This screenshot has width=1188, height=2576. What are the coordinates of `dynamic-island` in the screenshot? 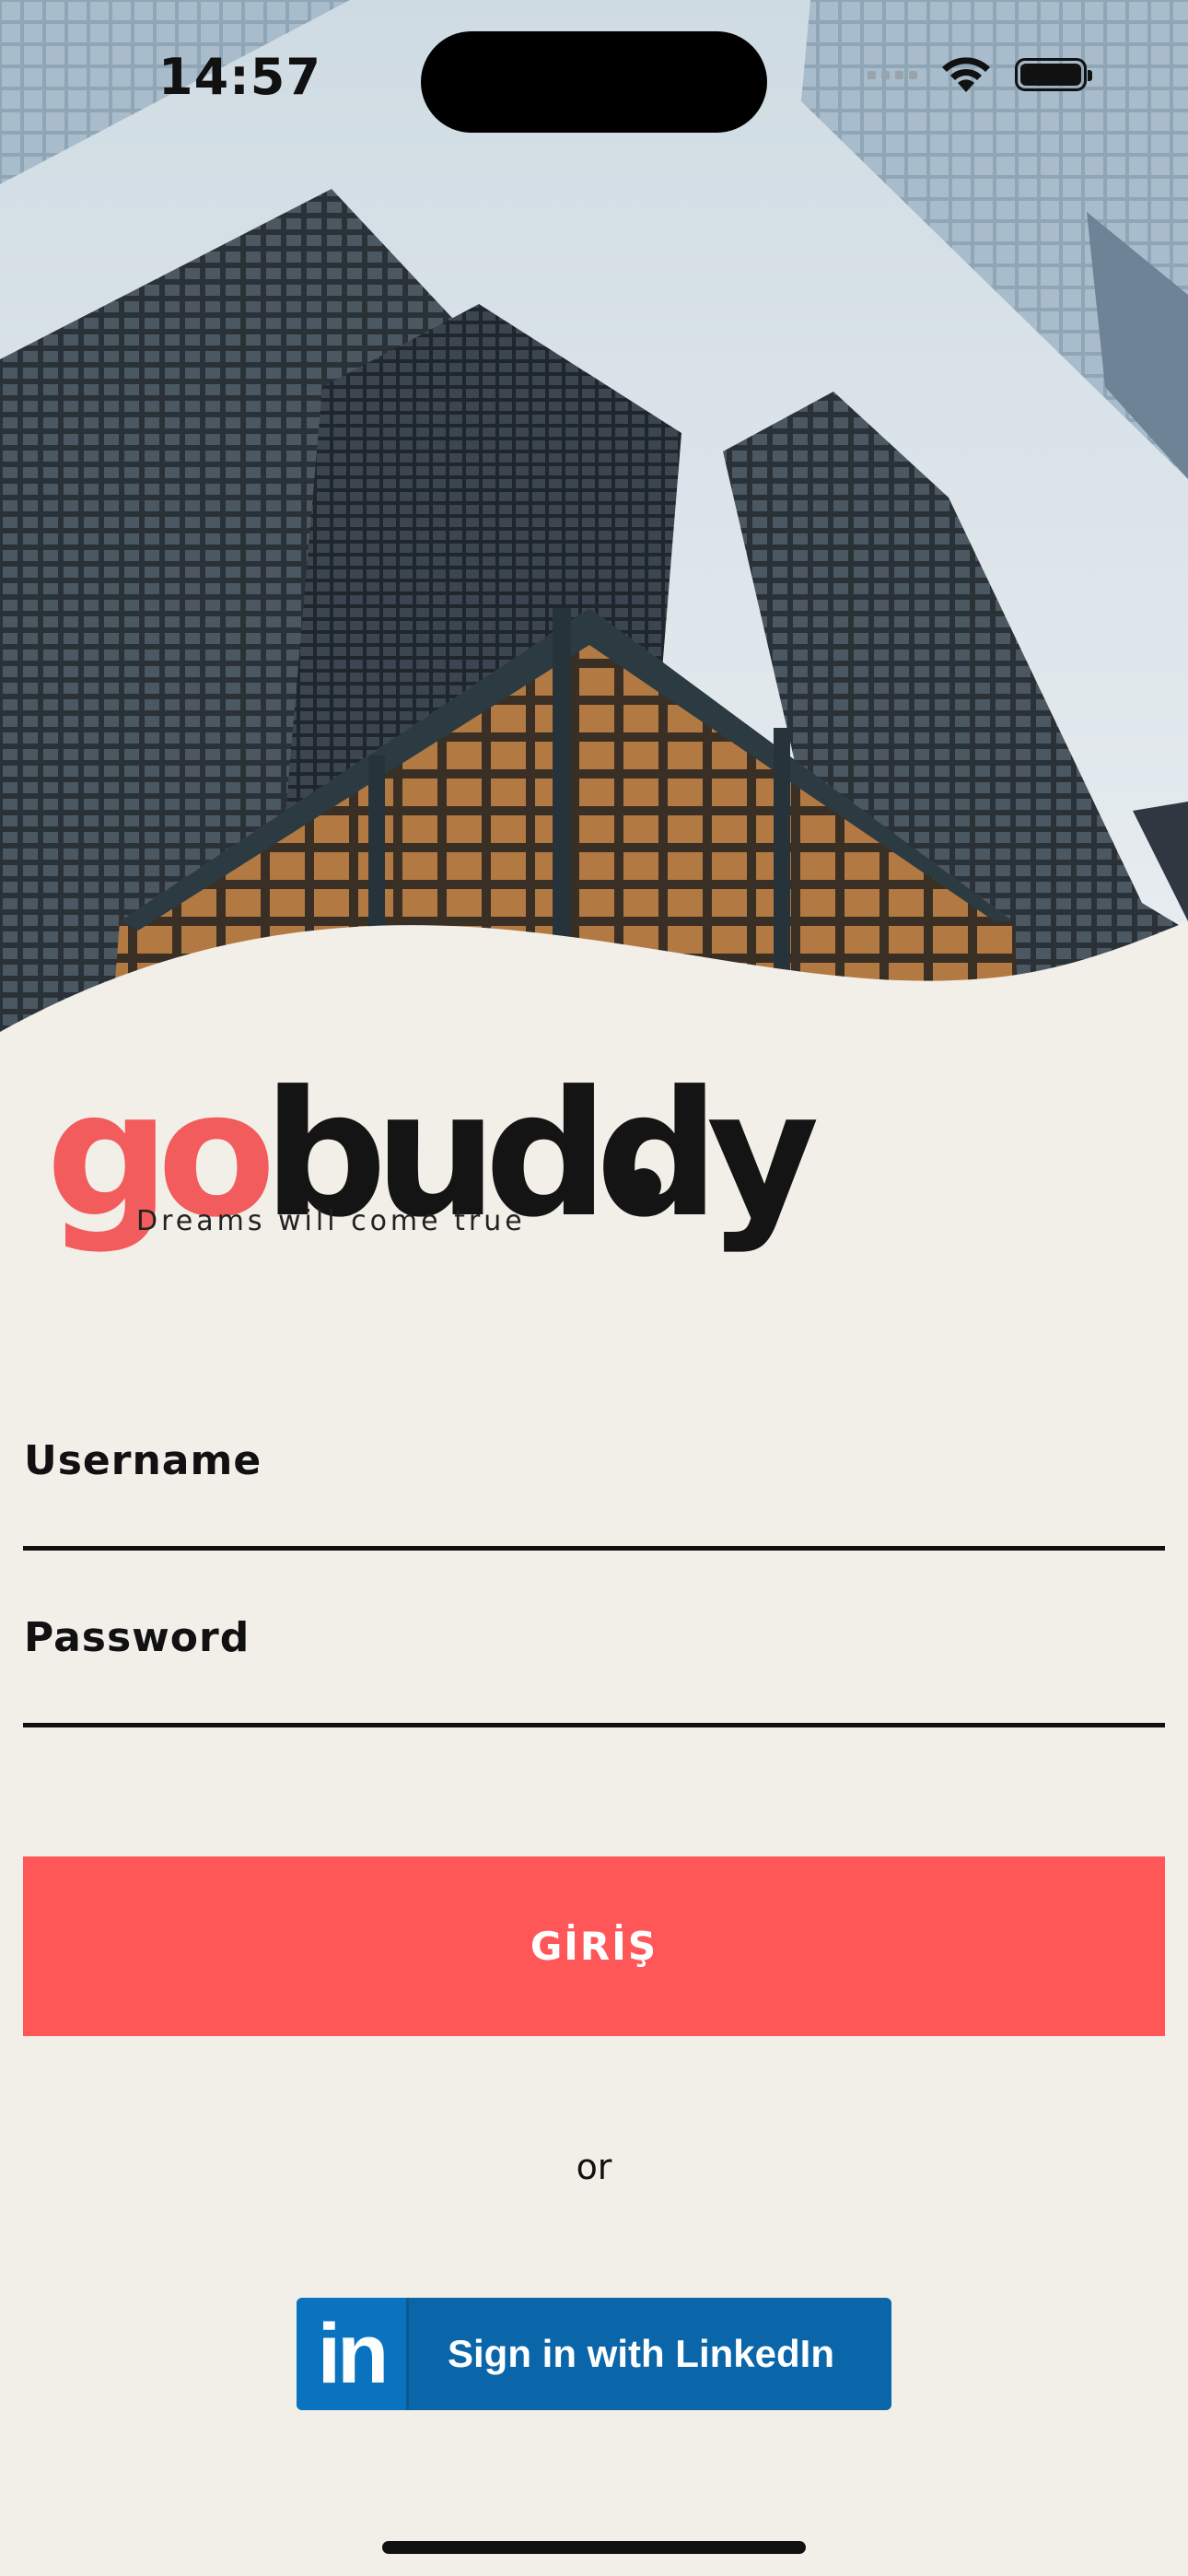 It's located at (594, 82).